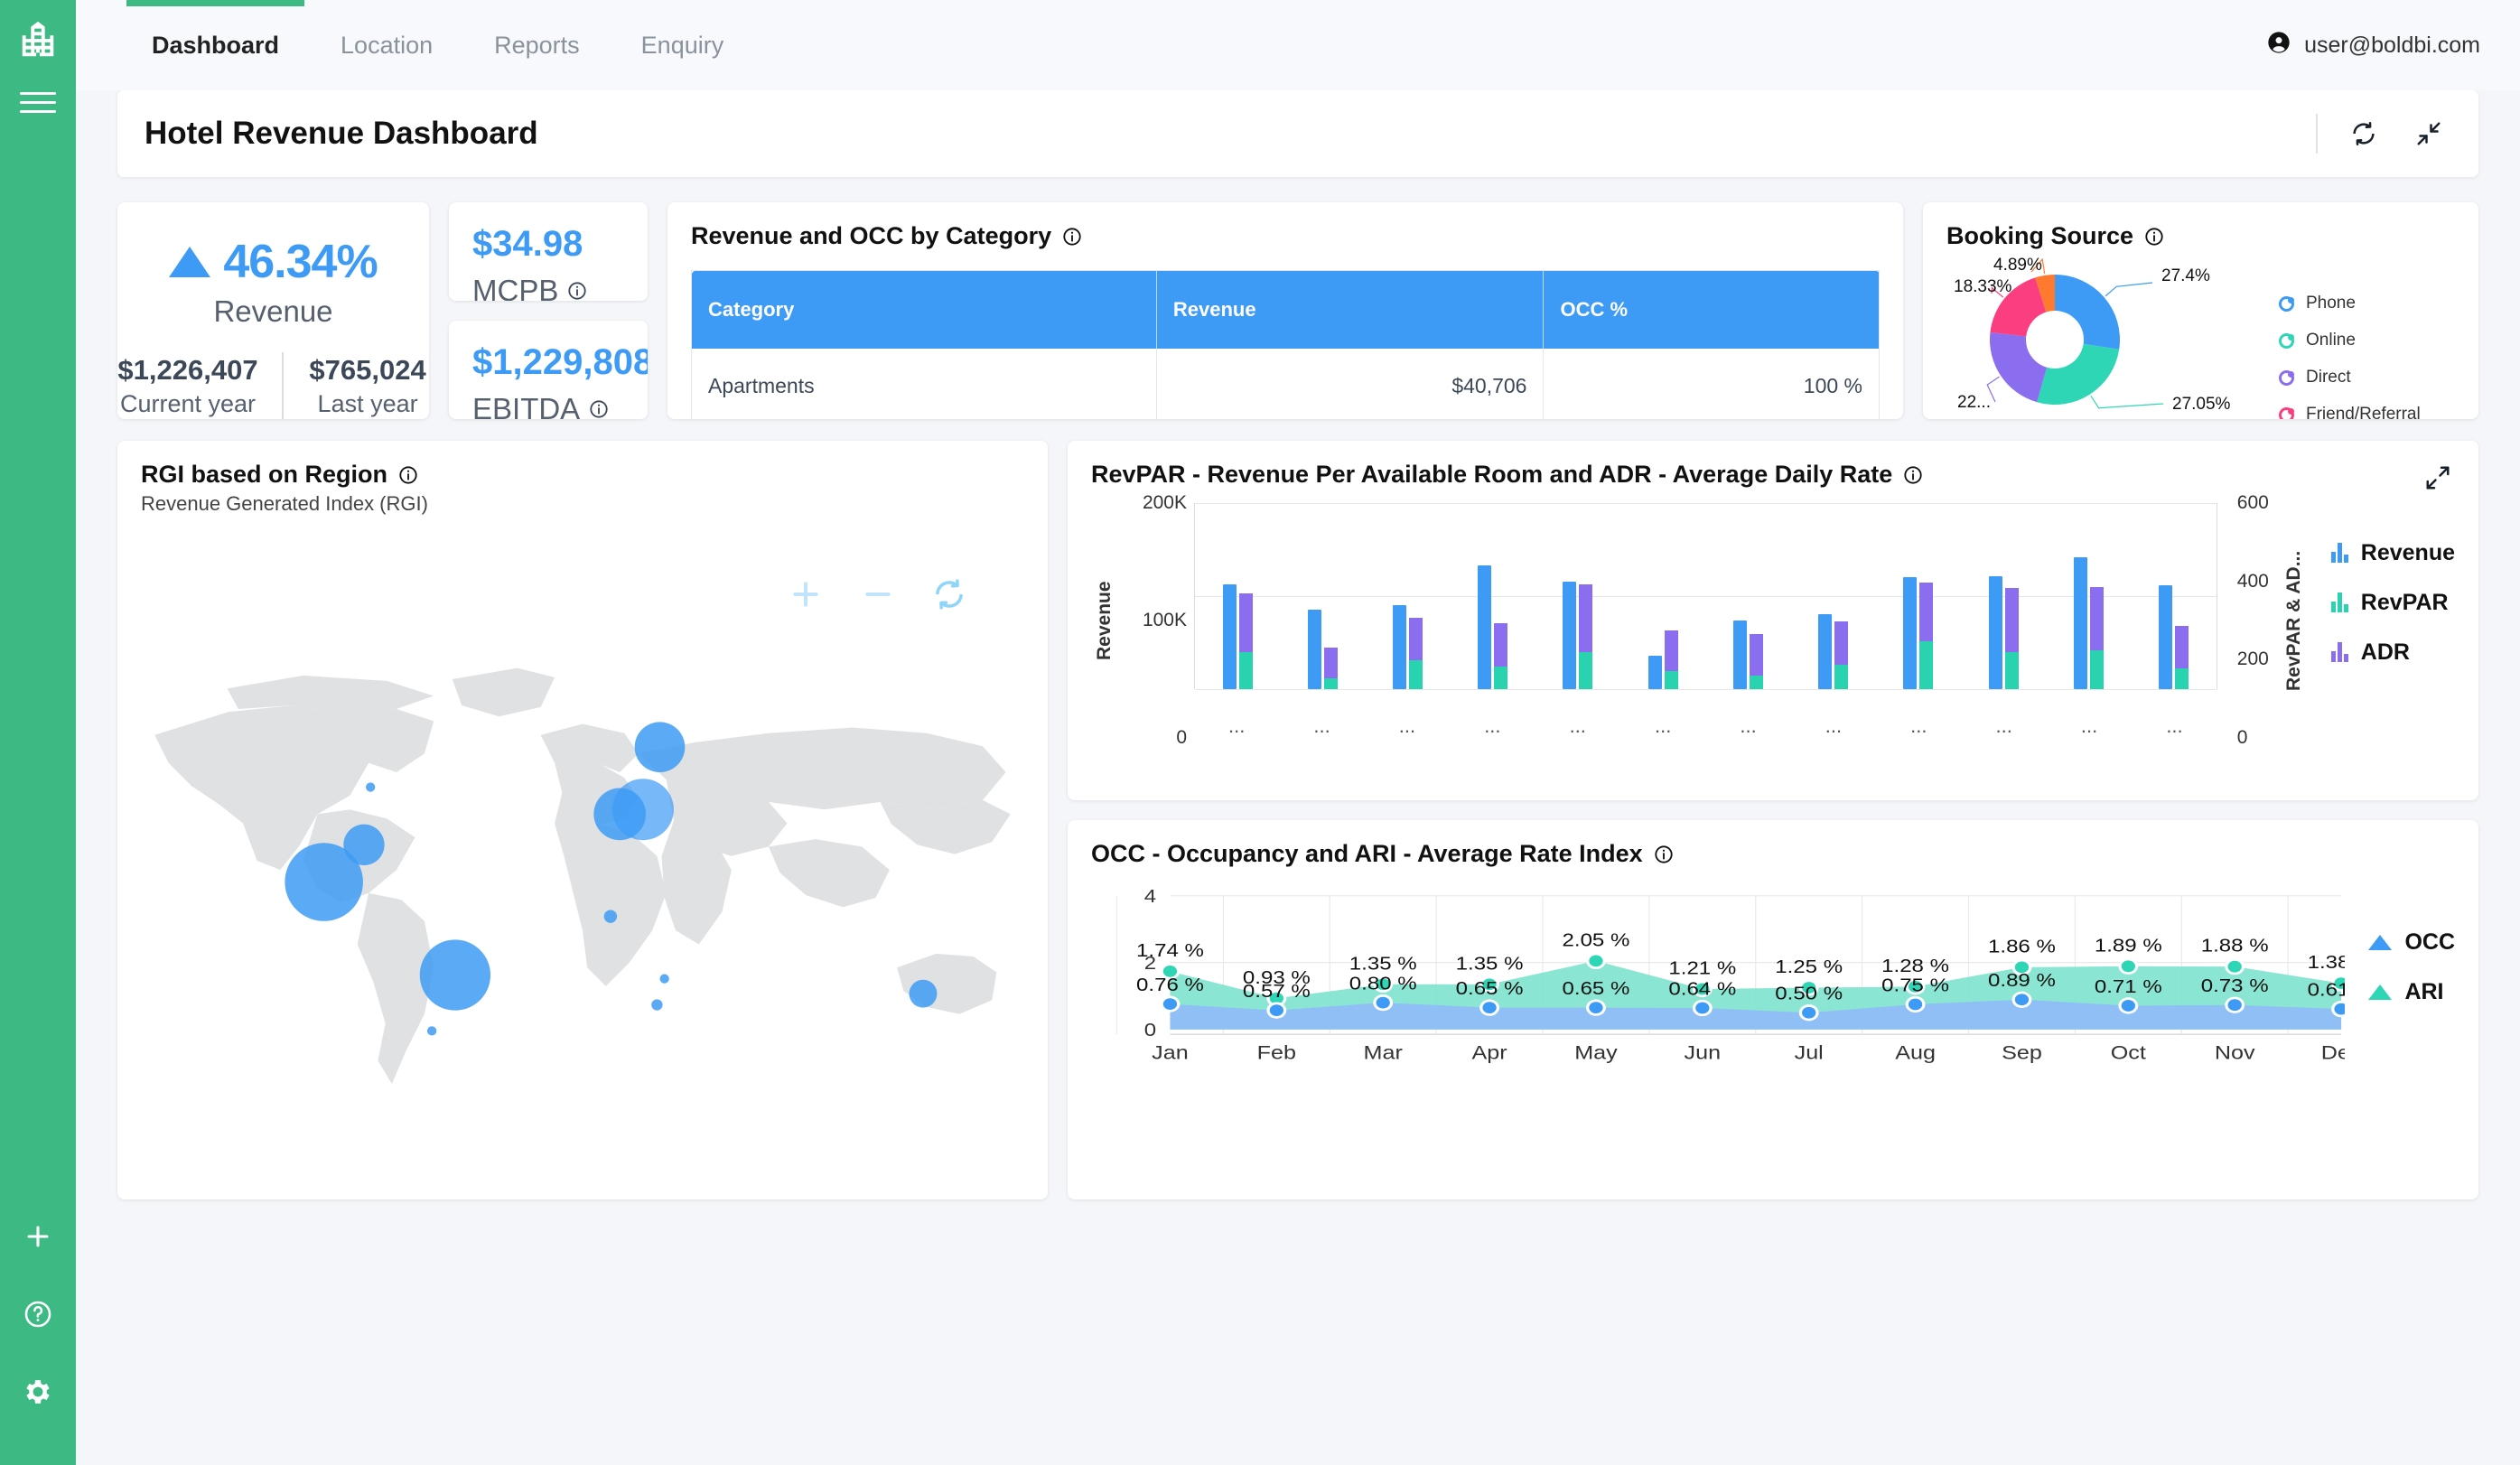 The height and width of the screenshot is (1465, 2520). Describe the element at coordinates (2350, 340) in the screenshot. I see `legend-item-online: Online` at that location.